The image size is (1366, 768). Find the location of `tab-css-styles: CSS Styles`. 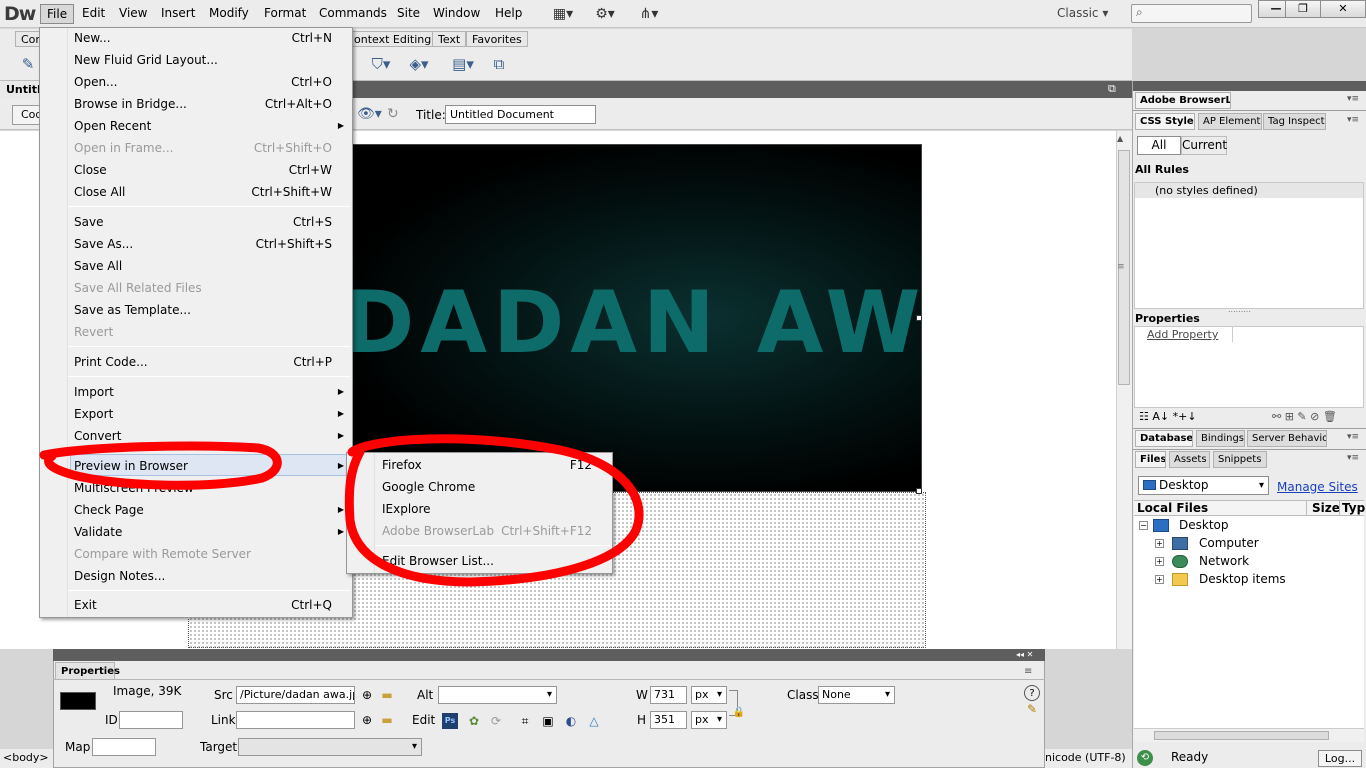

tab-css-styles: CSS Styles is located at coordinates (1165, 121).